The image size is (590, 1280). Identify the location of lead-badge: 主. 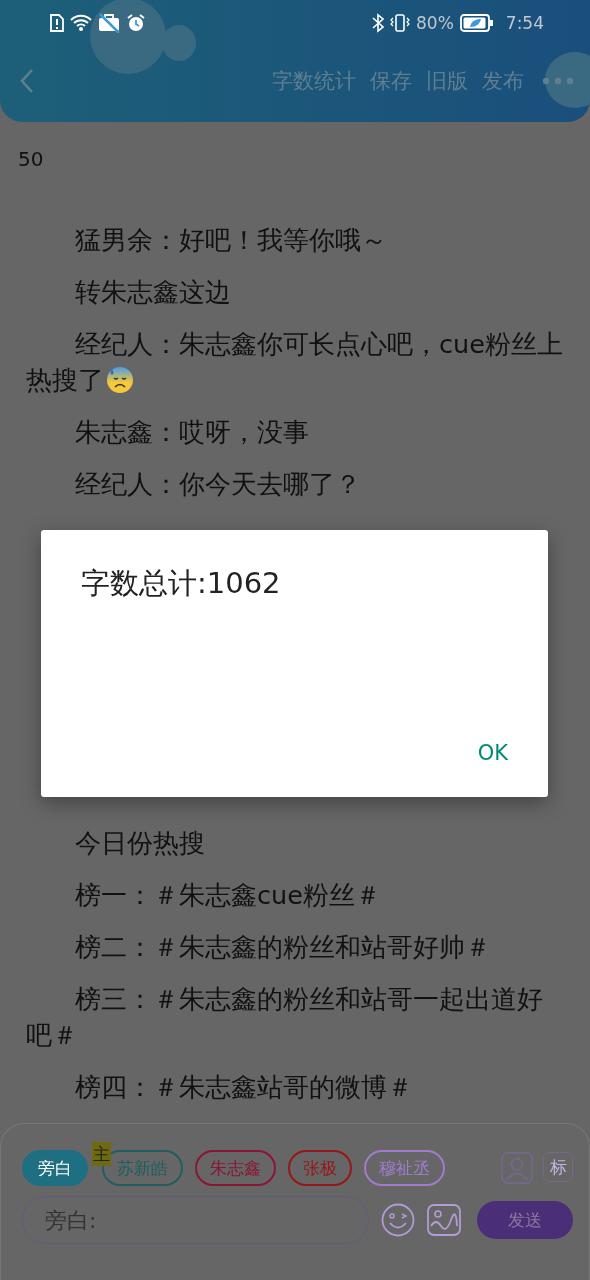
(101, 1154).